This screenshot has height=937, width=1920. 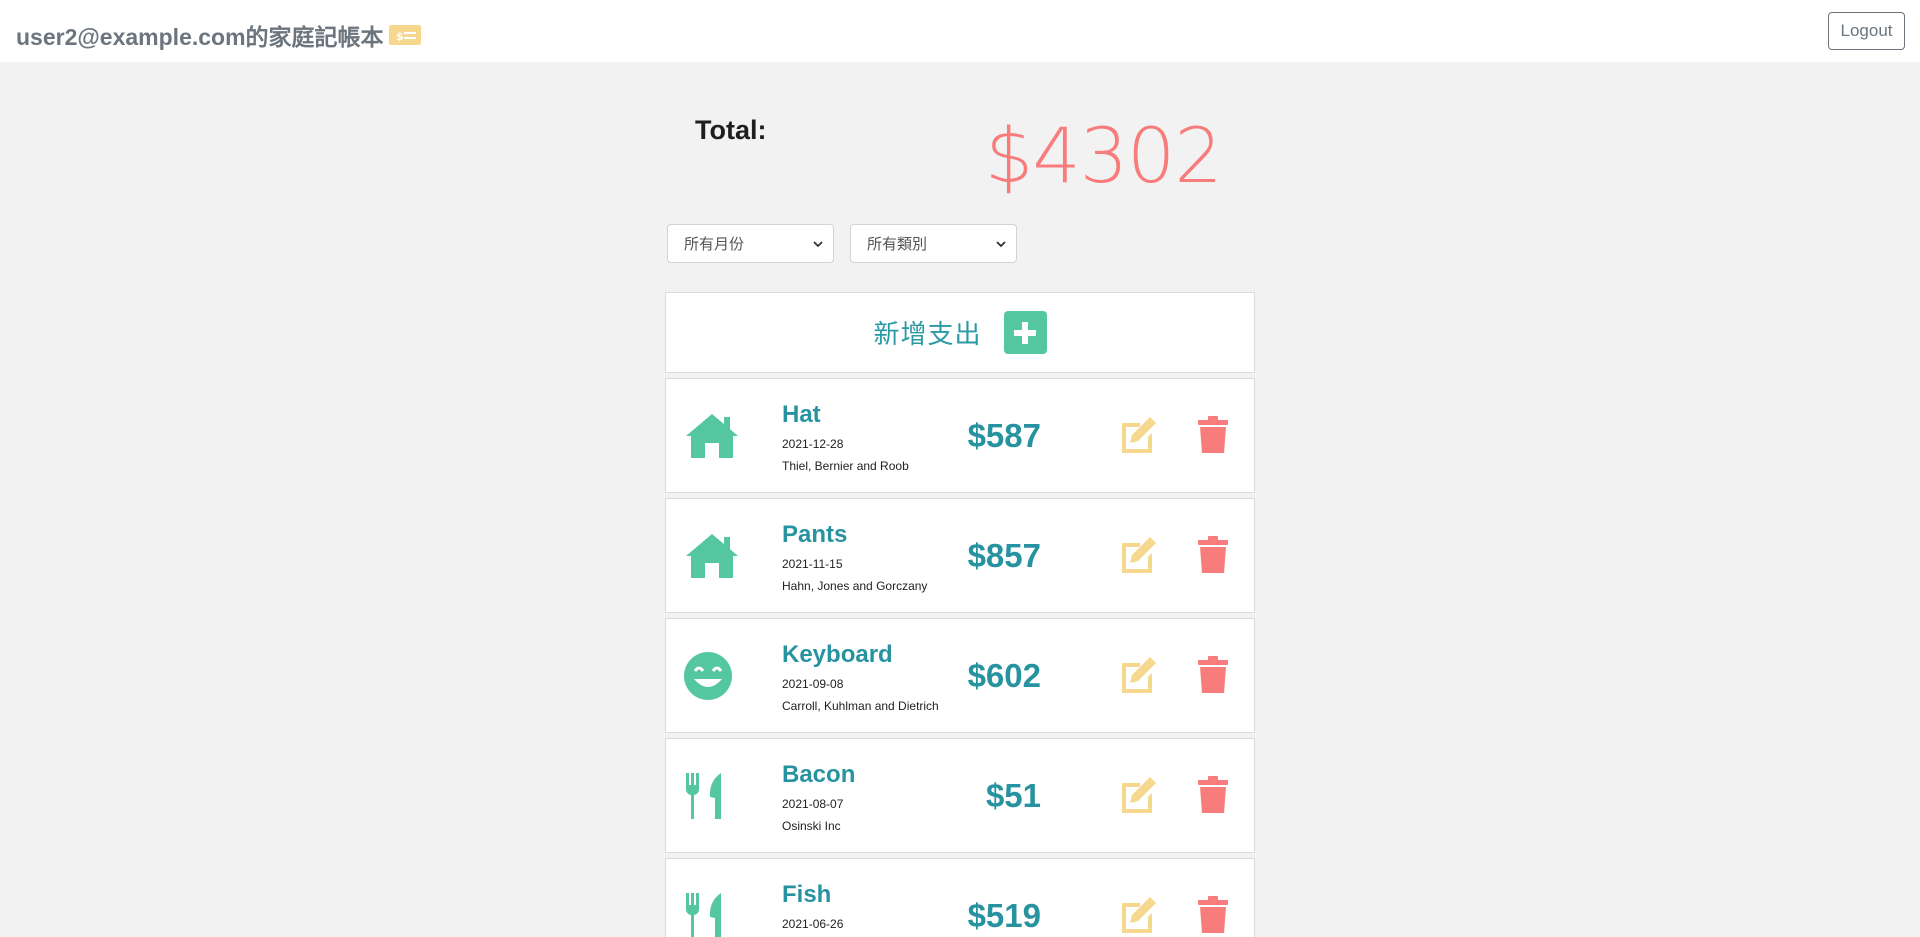 What do you see at coordinates (1004, 435) in the screenshot?
I see `record-amount: $587` at bounding box center [1004, 435].